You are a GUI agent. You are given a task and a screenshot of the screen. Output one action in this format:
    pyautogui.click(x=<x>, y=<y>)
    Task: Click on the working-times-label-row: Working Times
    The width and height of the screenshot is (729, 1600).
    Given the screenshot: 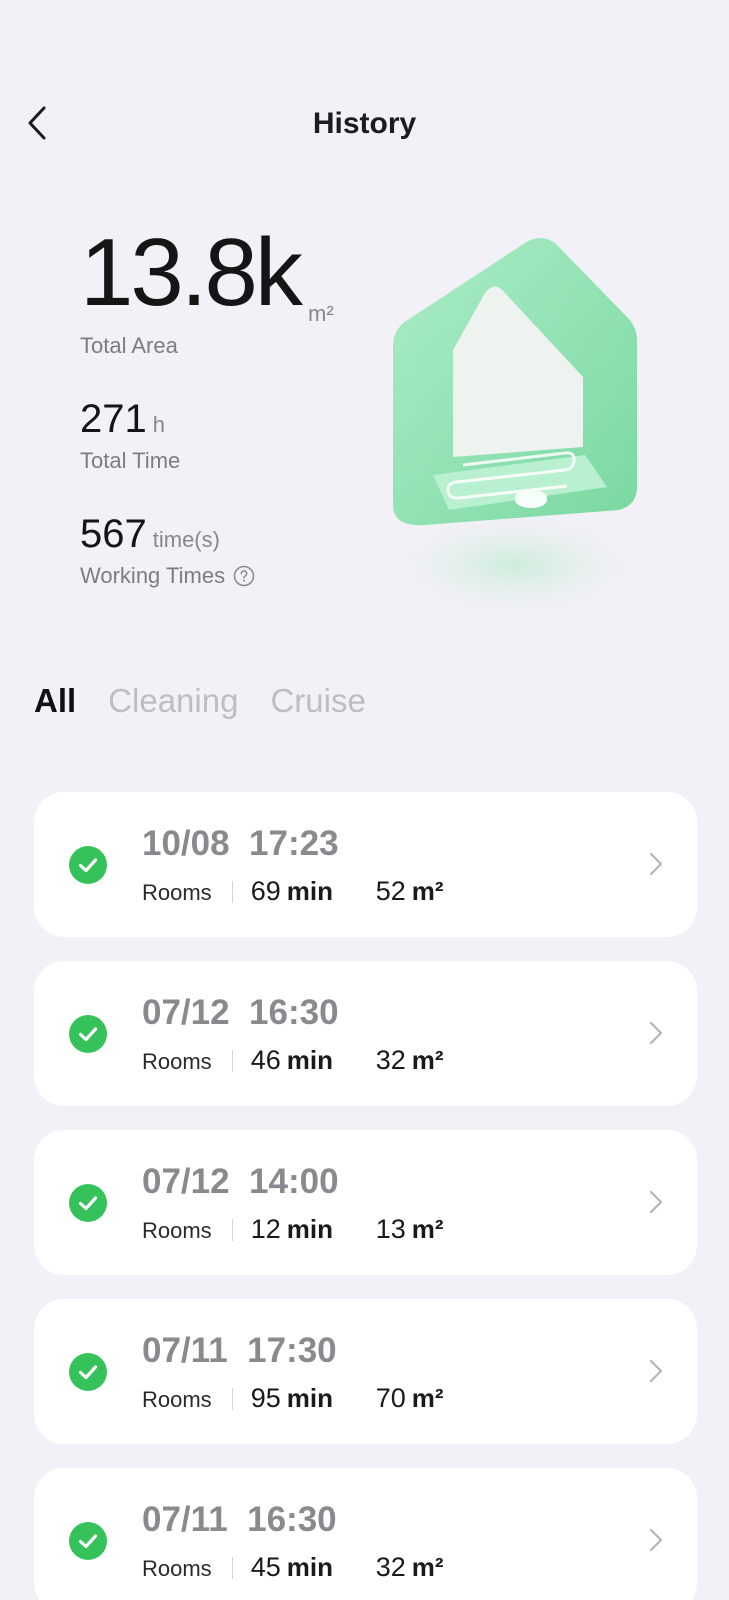 What is the action you would take?
    pyautogui.click(x=167, y=576)
    